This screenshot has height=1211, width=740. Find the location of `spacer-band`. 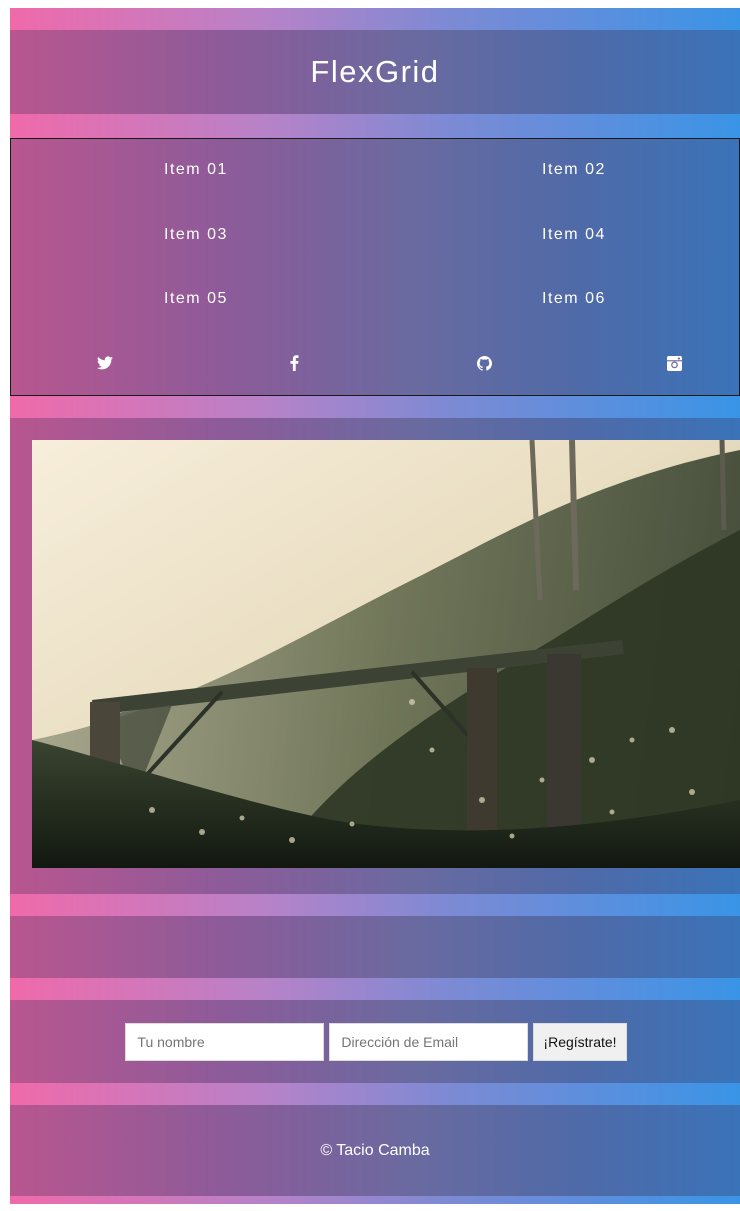

spacer-band is located at coordinates (375, 947).